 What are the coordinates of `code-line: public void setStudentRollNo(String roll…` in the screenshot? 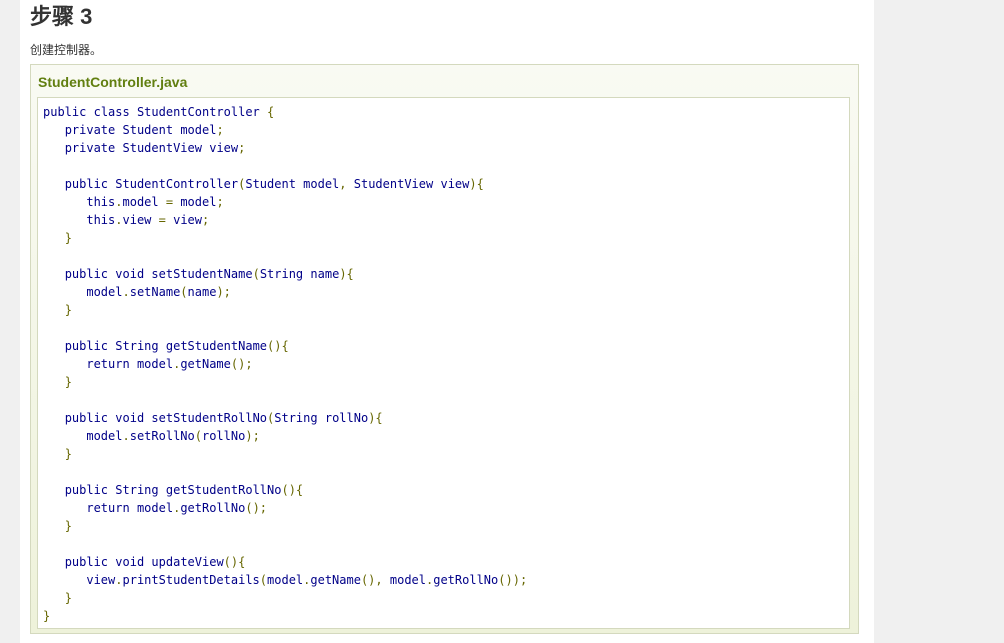 It's located at (223, 418).